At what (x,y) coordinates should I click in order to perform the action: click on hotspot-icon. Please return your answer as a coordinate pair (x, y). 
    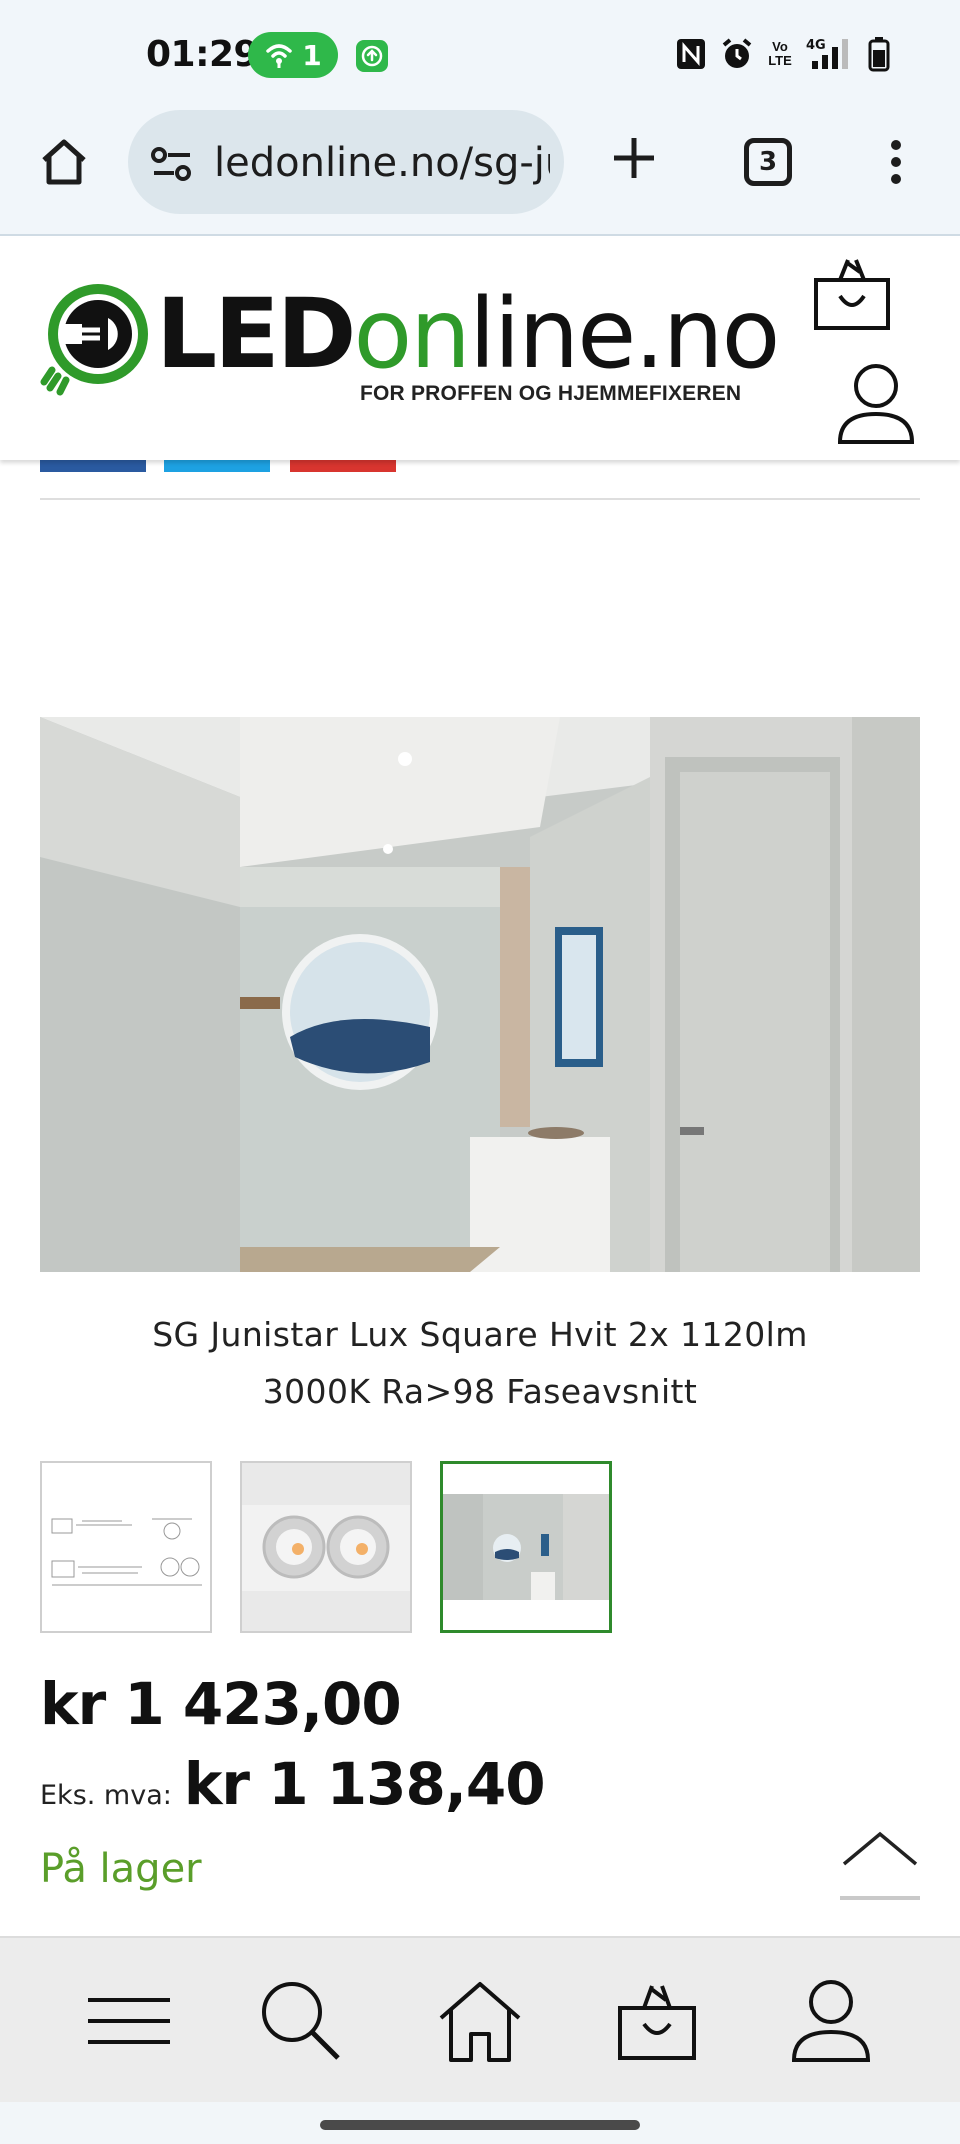
    Looking at the image, I should click on (279, 56).